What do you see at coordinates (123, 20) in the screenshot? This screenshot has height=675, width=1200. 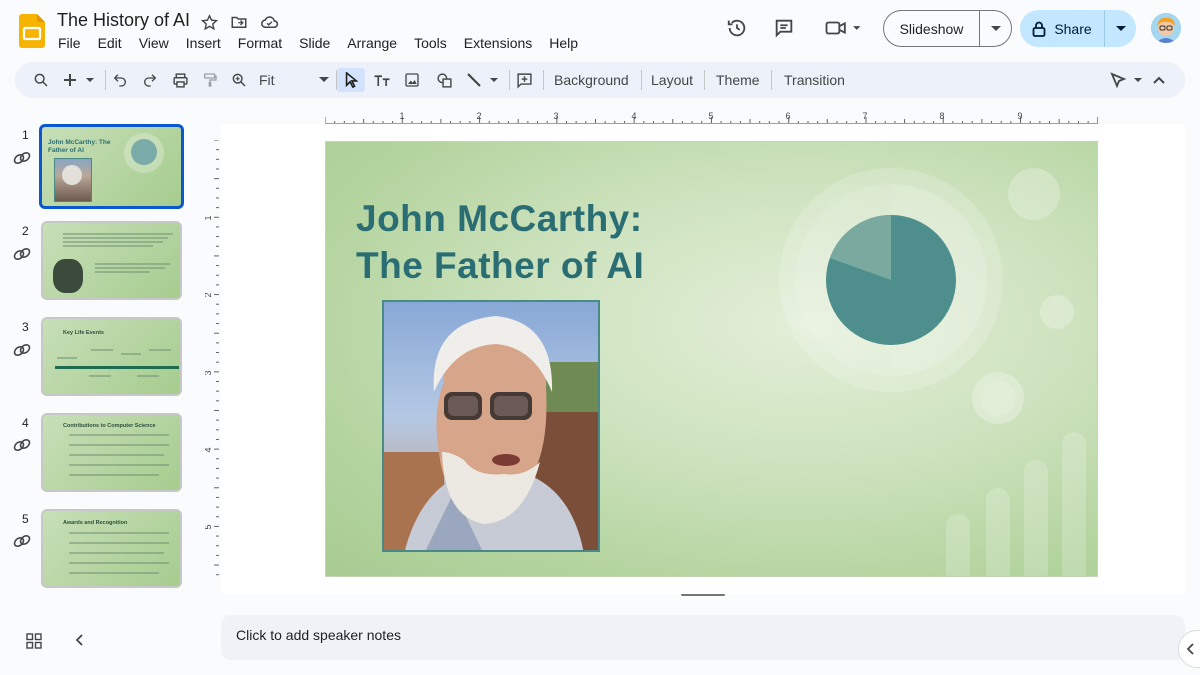 I see `document-title: The History of AI` at bounding box center [123, 20].